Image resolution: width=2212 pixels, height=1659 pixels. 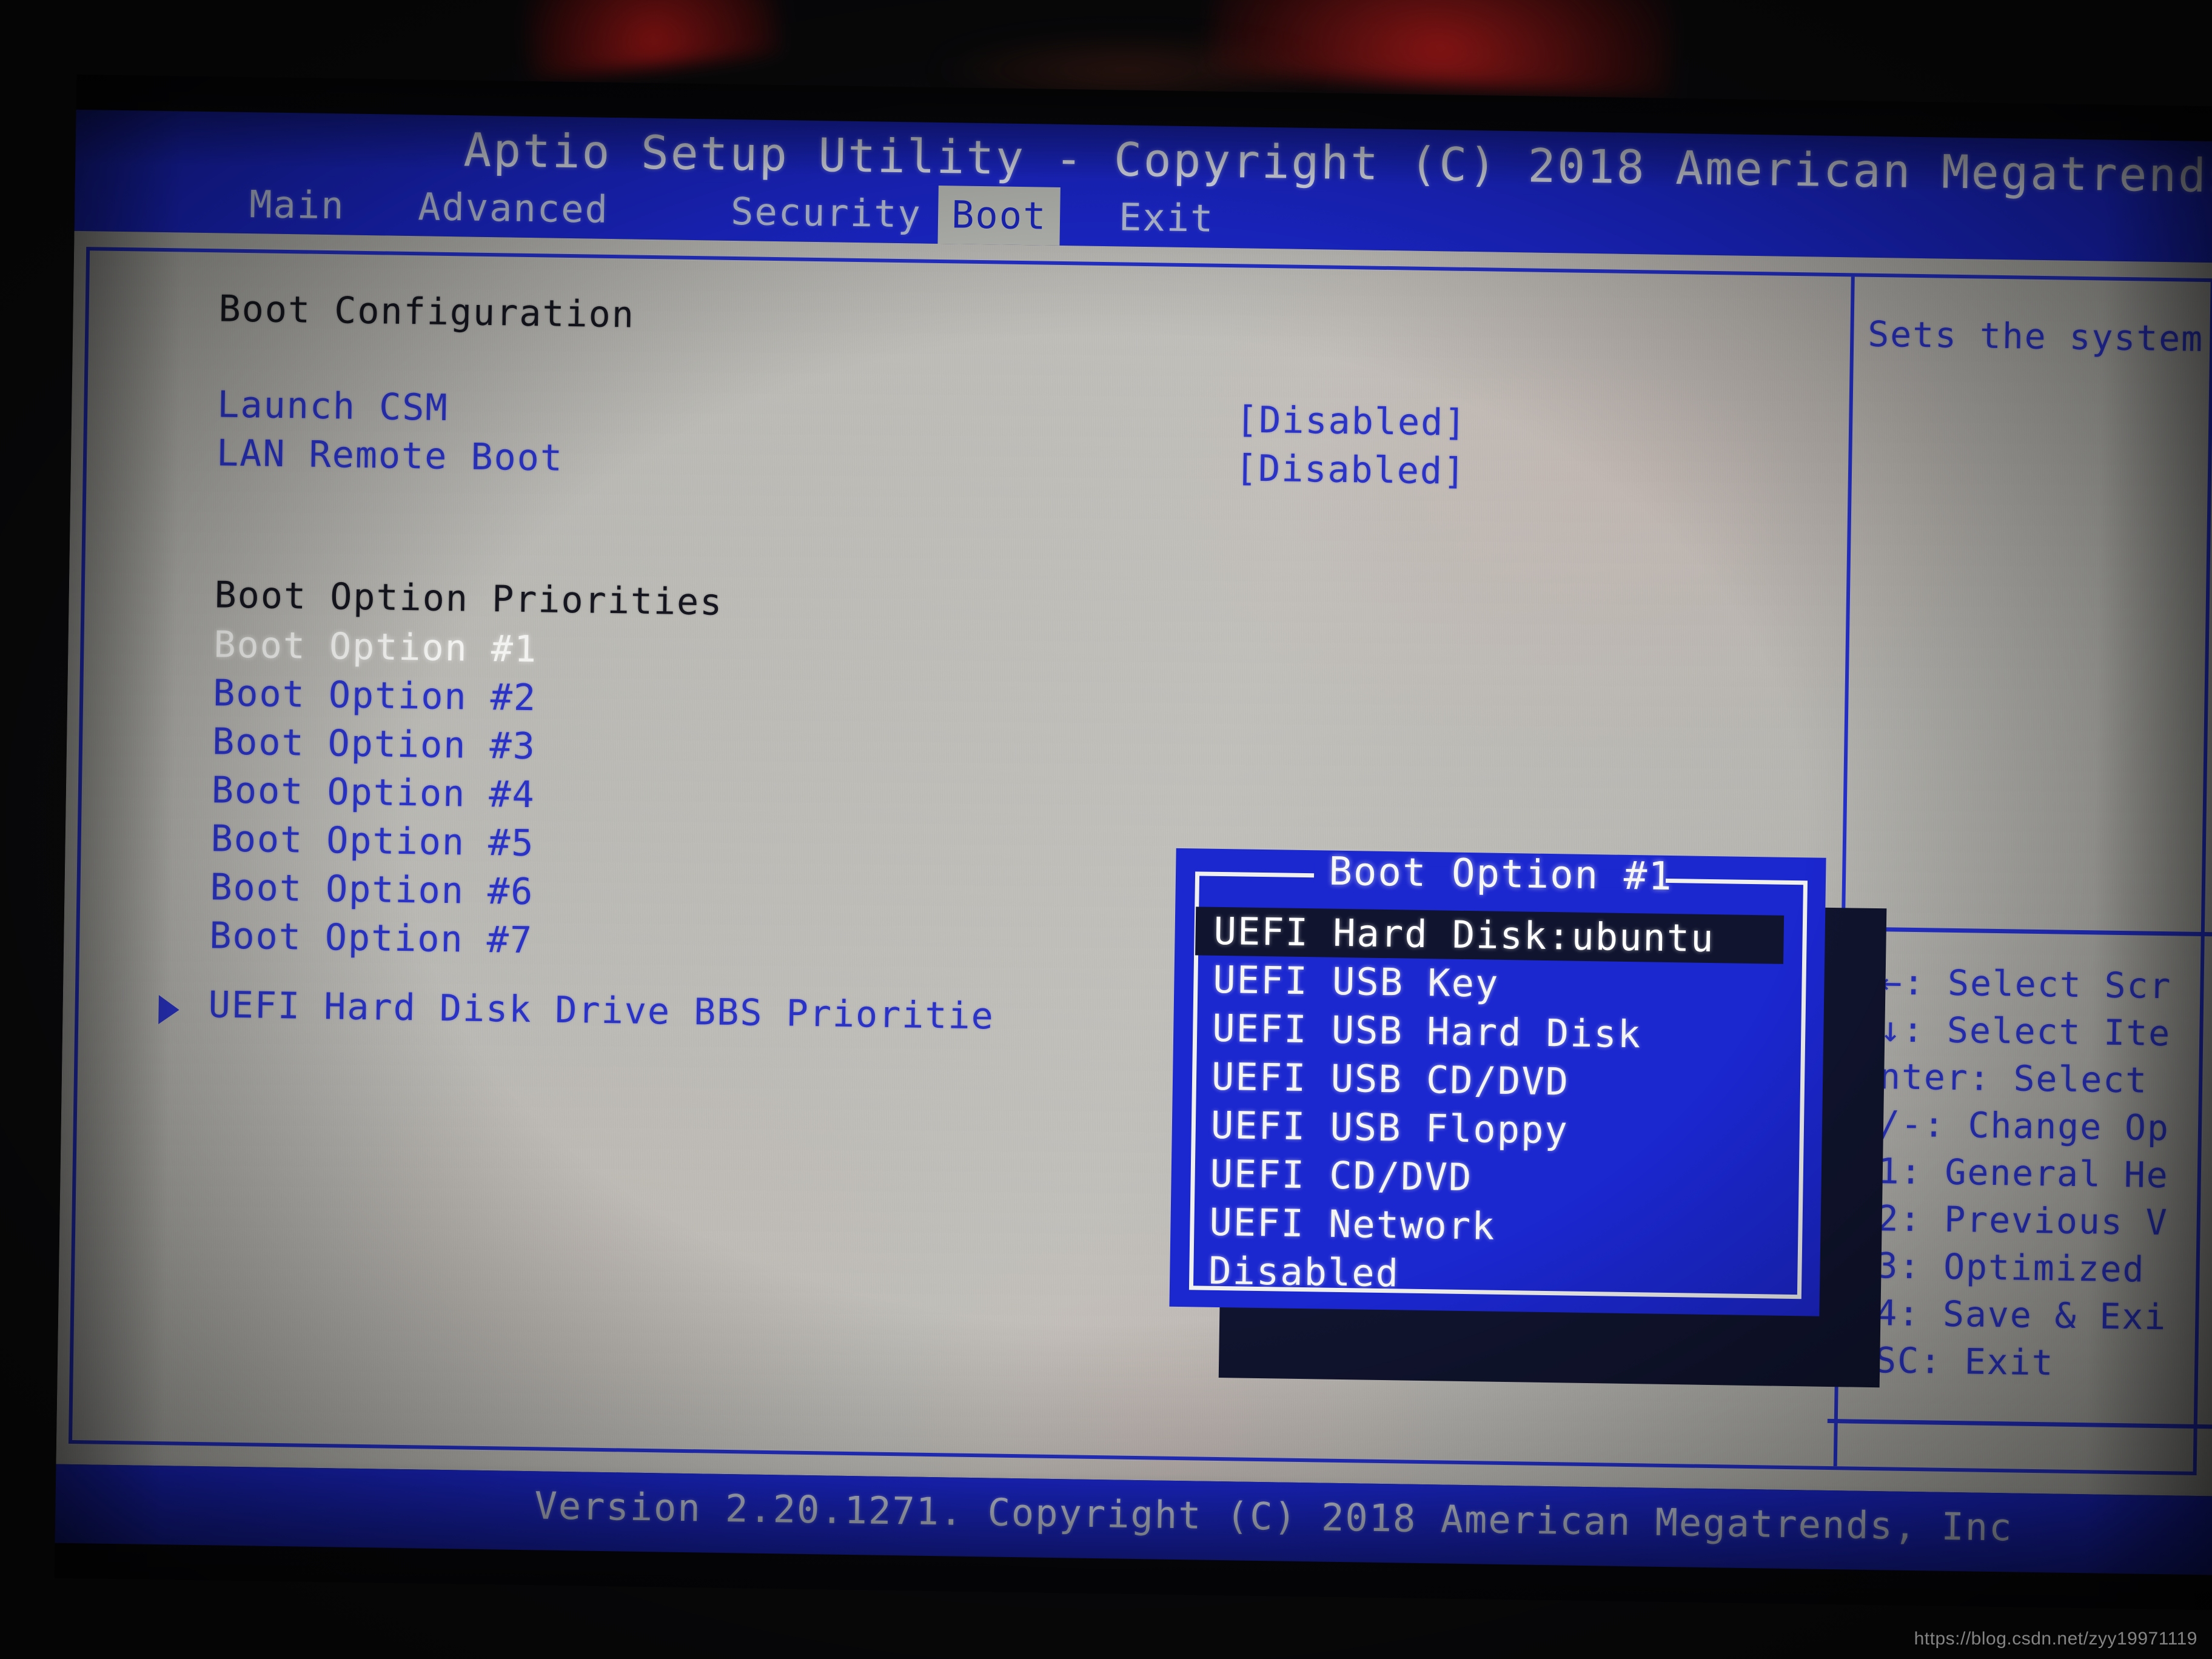 I want to click on help-legend-save-and-exit: F4: Save & Exi, so click(x=2009, y=1315).